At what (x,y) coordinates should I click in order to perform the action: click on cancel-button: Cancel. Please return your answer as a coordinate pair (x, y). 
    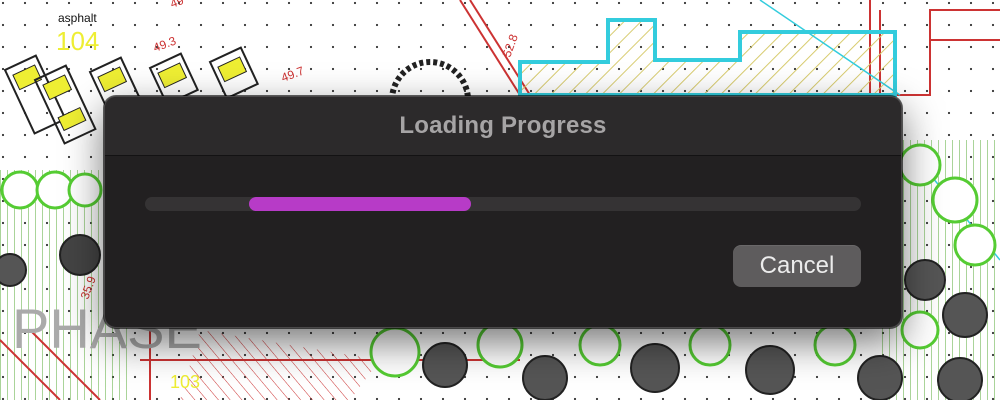
    Looking at the image, I should click on (797, 266).